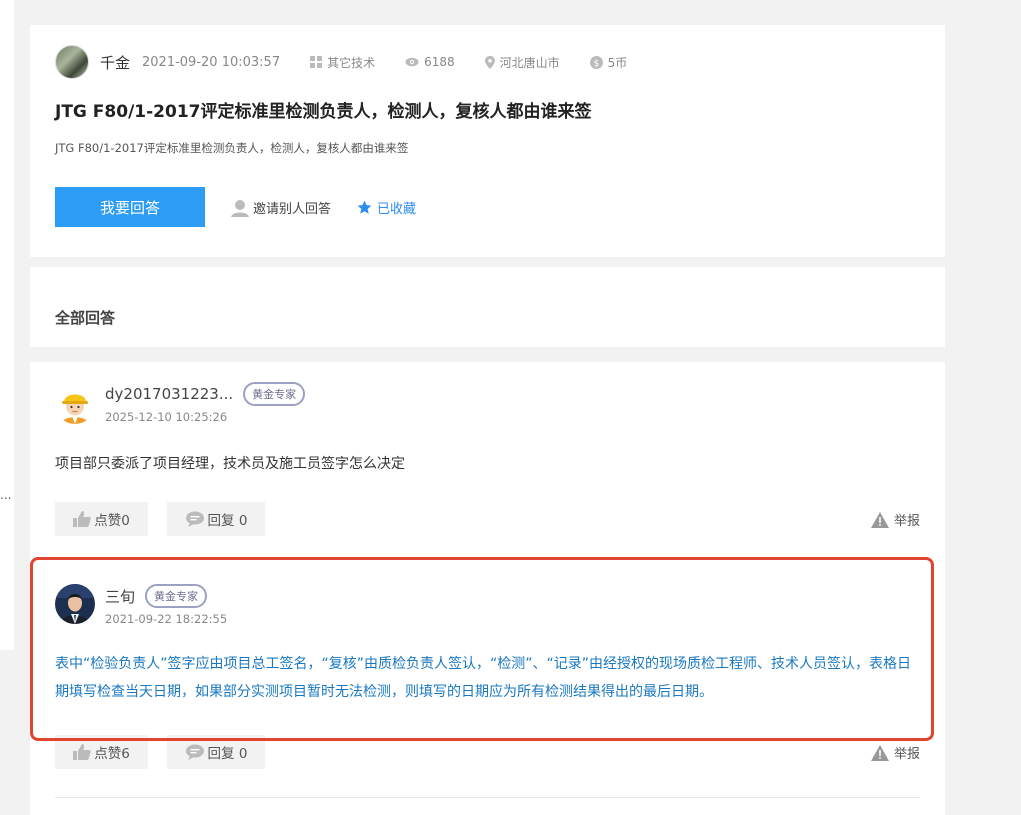  Describe the element at coordinates (112, 521) in the screenshot. I see `like-count: 点赞0` at that location.